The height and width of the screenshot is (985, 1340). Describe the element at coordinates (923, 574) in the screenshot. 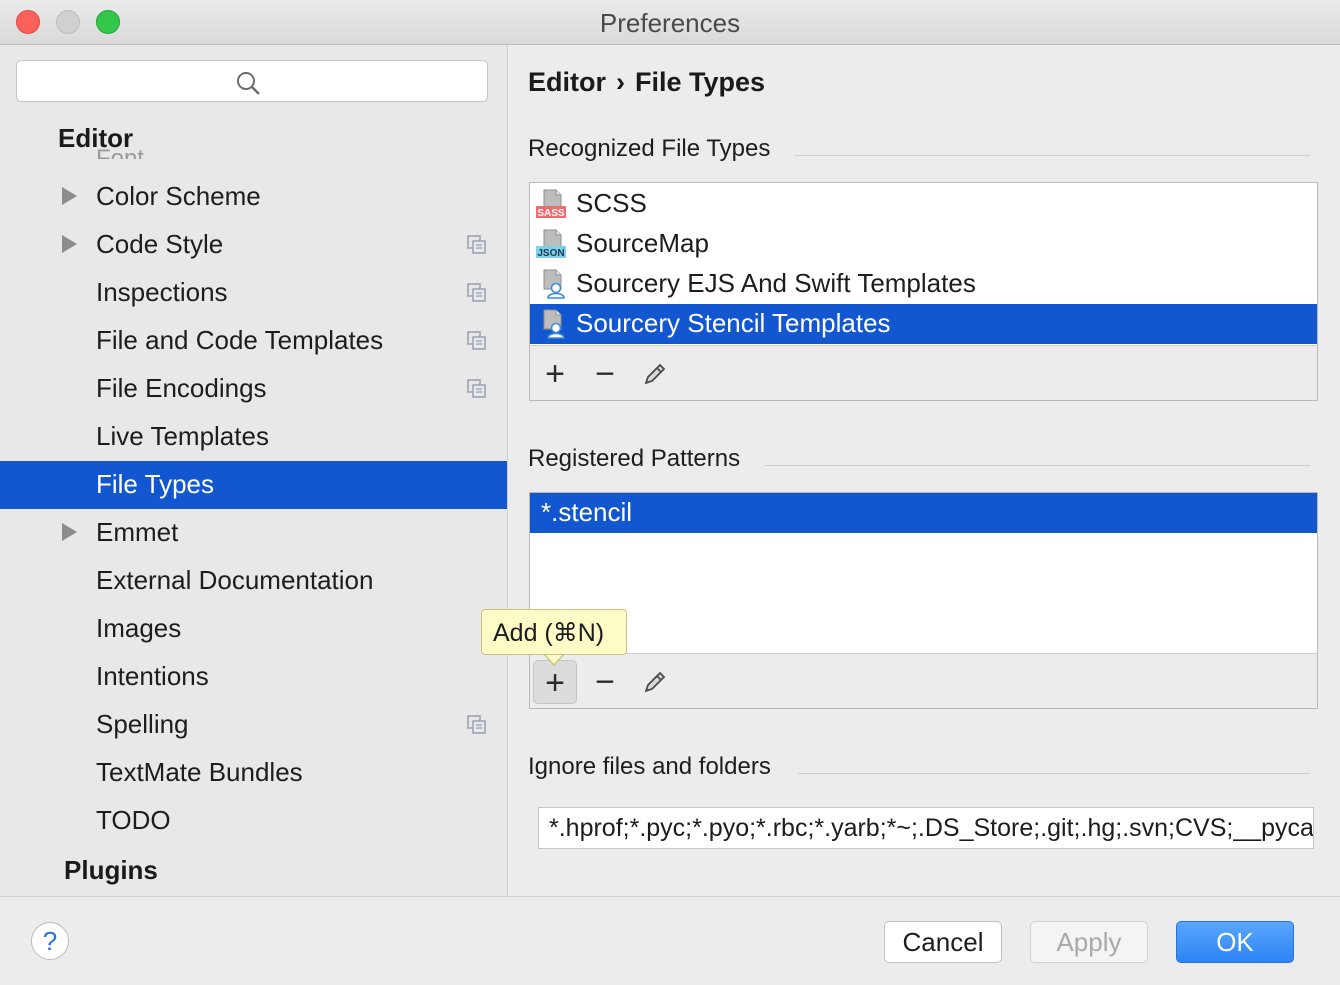

I see `registered-patterns-list: *.stencil` at that location.